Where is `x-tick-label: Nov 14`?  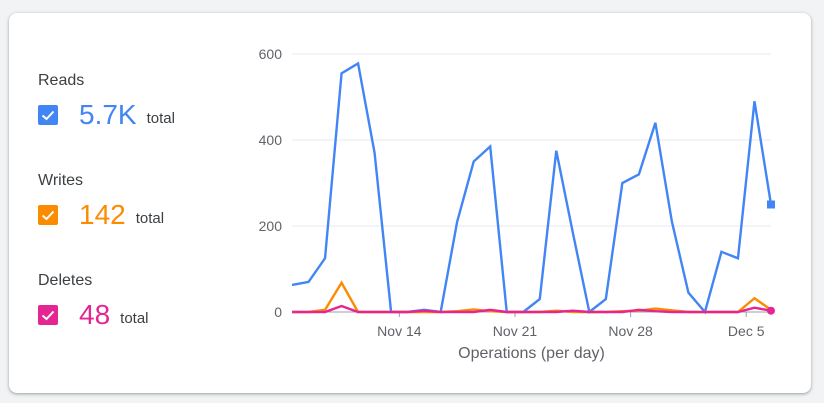 x-tick-label: Nov 14 is located at coordinates (399, 331).